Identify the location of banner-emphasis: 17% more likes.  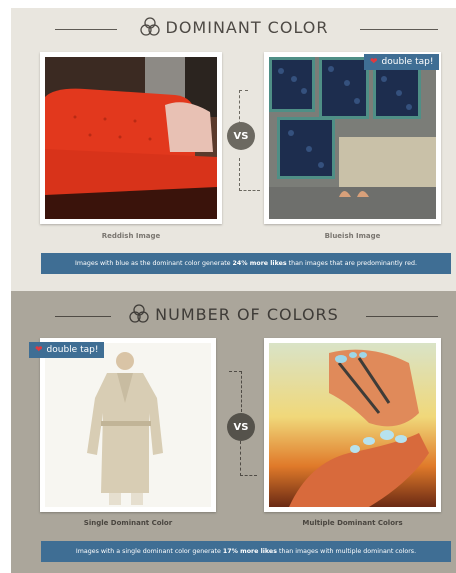
(249, 551).